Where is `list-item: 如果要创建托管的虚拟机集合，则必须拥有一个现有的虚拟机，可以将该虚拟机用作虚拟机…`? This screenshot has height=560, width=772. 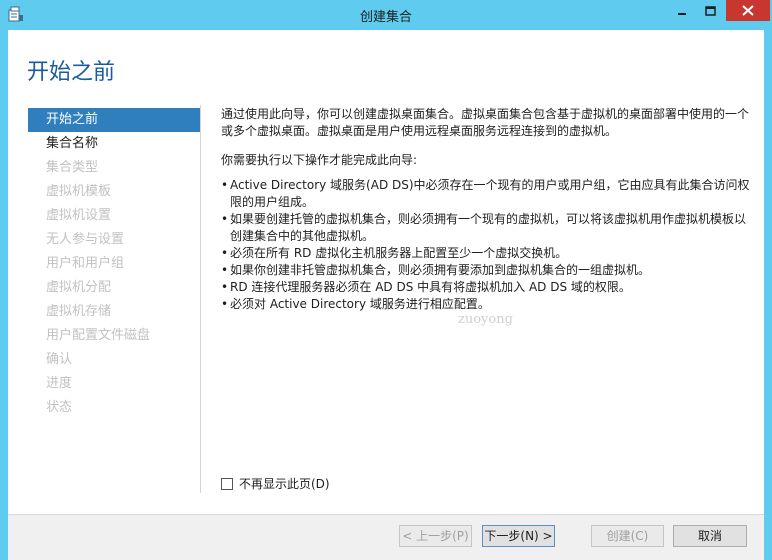
list-item: 如果要创建托管的虚拟机集合，则必须拥有一个现有的虚拟机，可以将该虚拟机用作虚拟机… is located at coordinates (487, 228).